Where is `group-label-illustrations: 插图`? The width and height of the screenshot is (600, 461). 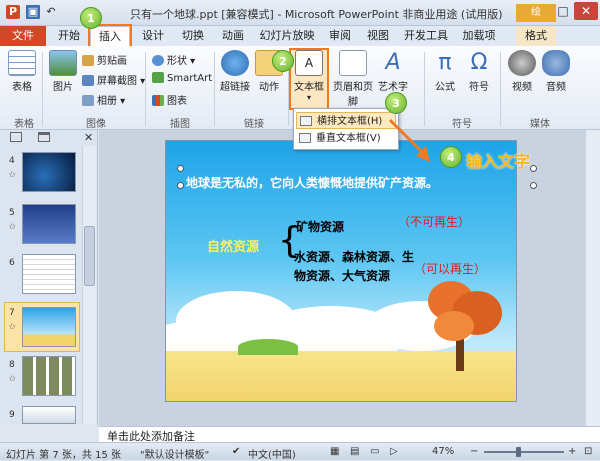 group-label-illustrations: 插图 is located at coordinates (180, 124).